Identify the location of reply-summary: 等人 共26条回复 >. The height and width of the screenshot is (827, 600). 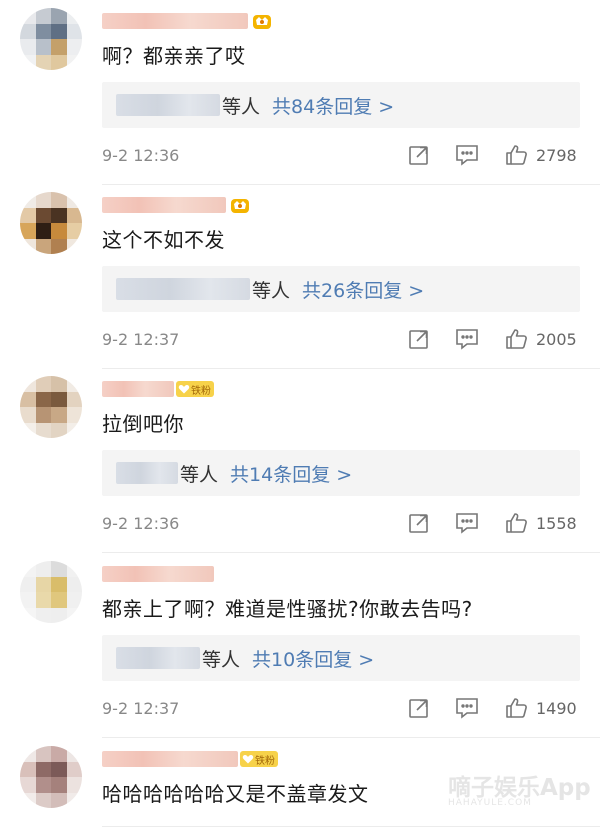
(341, 289).